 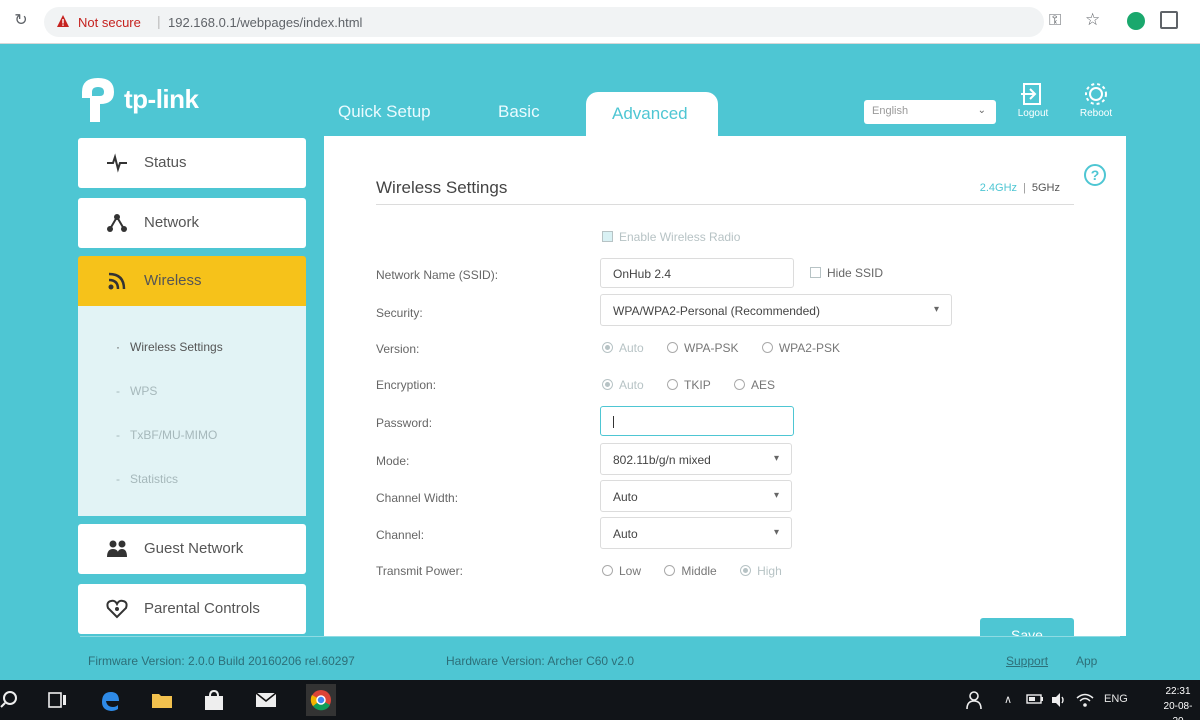 I want to click on mail-icon, so click(x=266, y=700).